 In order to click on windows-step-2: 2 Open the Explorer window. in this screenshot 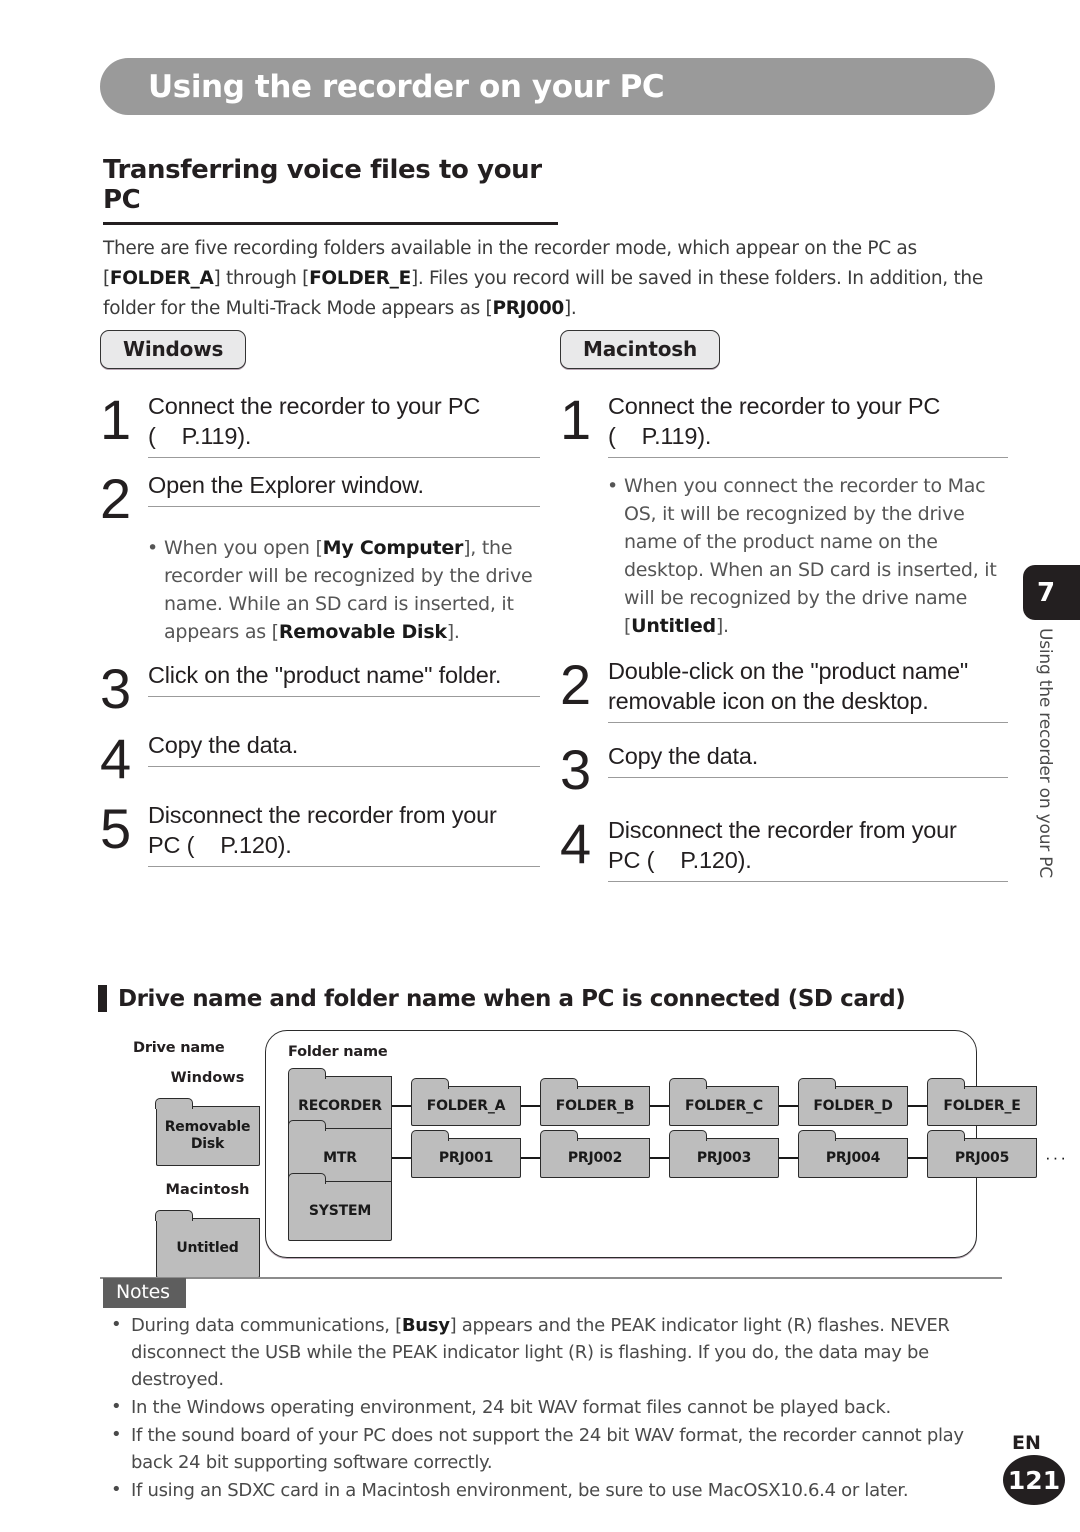, I will do `click(320, 498)`.